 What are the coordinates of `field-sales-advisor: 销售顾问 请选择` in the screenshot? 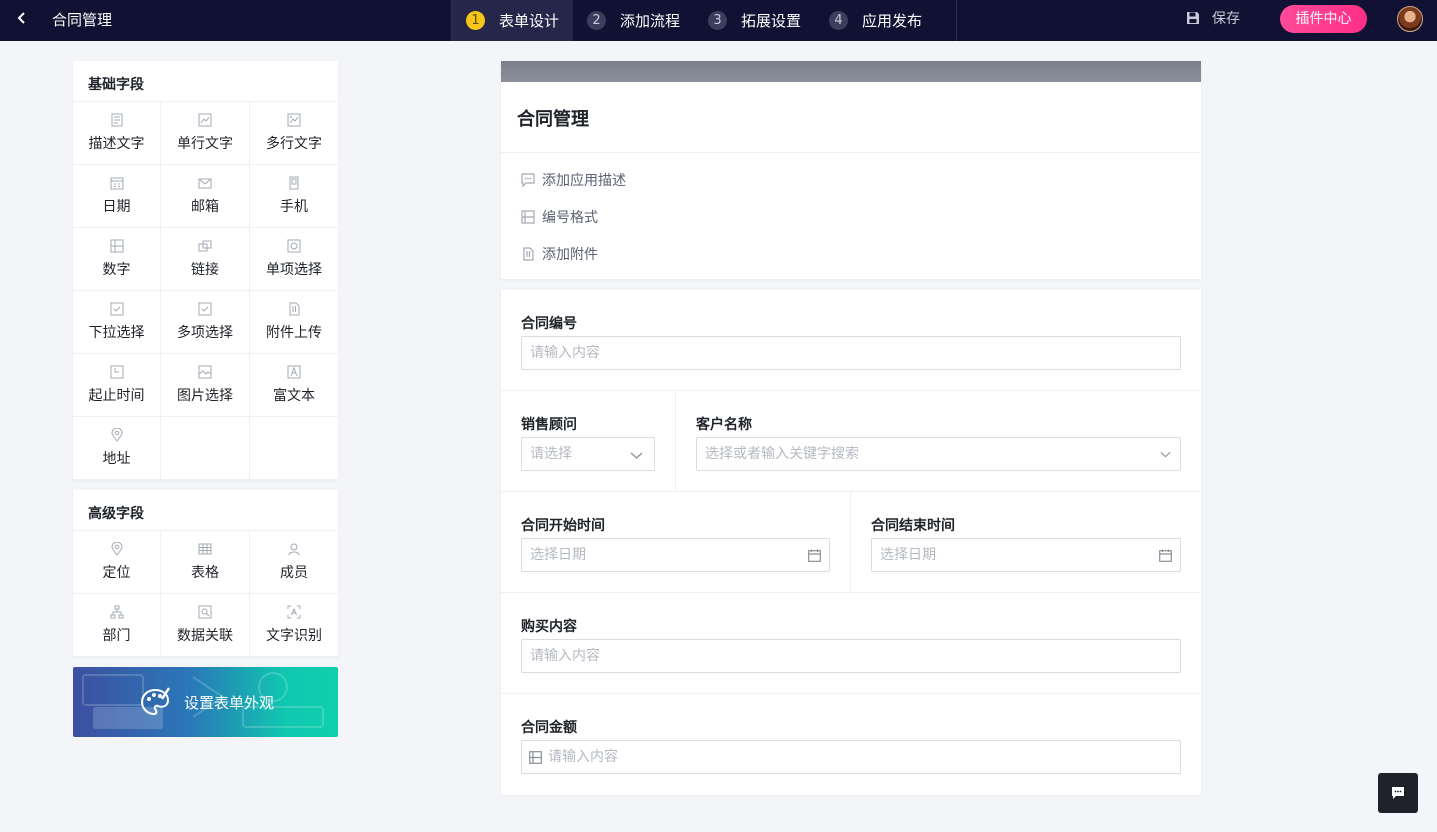 It's located at (588, 441).